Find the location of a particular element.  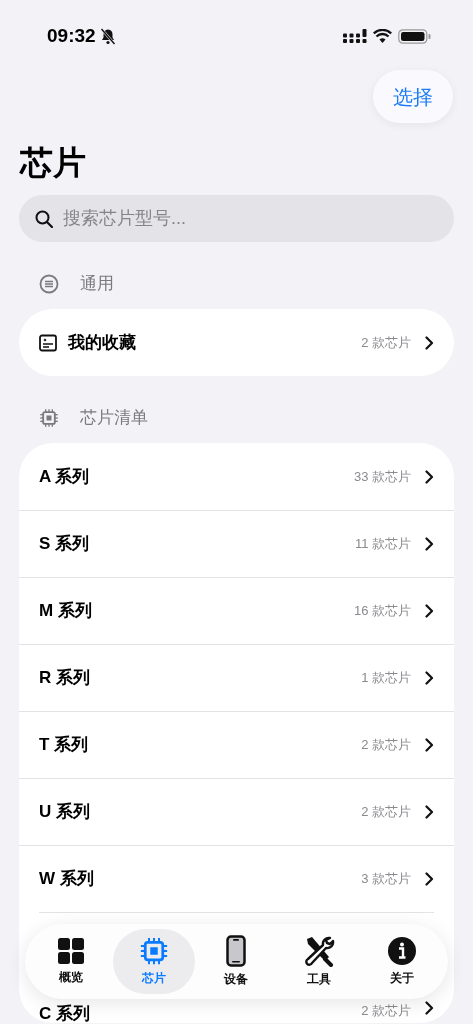

list-row: C 系列 2 款芯片 is located at coordinates (236, 1011).